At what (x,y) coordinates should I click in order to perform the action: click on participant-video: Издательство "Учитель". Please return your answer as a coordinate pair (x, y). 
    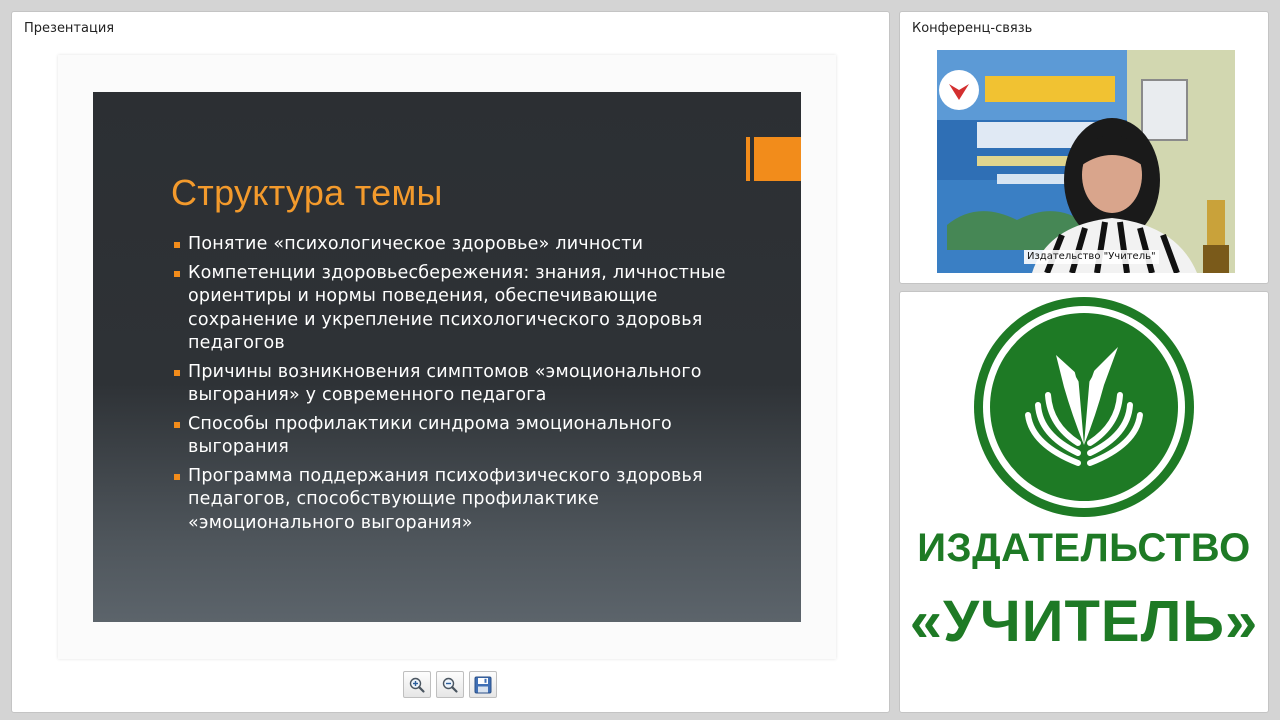
    Looking at the image, I should click on (1086, 161).